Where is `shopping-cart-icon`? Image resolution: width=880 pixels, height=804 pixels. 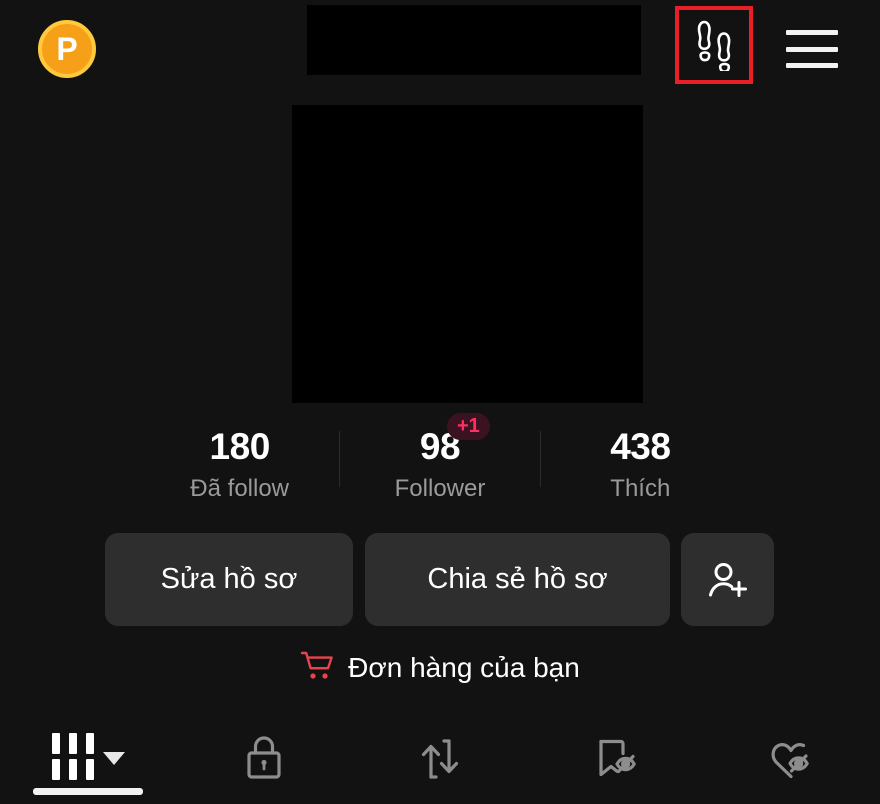 shopping-cart-icon is located at coordinates (317, 668).